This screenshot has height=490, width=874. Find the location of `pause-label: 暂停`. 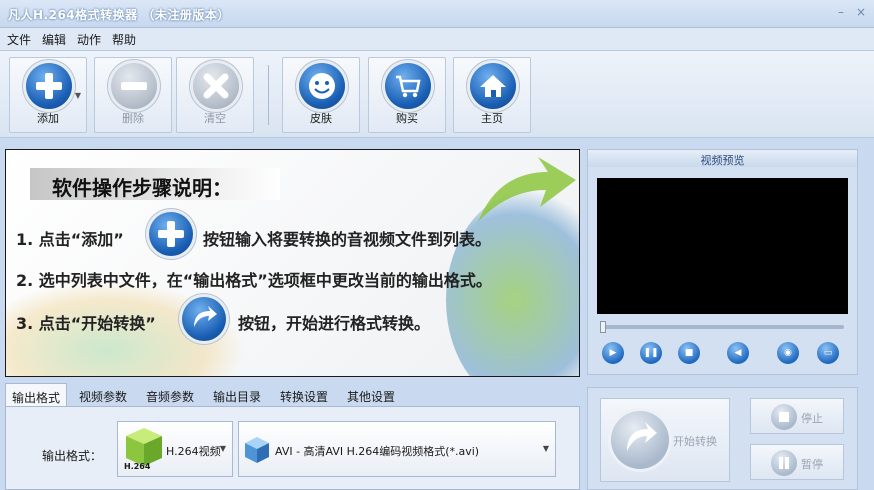

pause-label: 暂停 is located at coordinates (812, 464).